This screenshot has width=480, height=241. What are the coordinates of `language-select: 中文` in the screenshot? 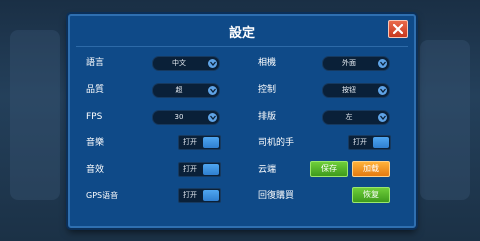 It's located at (186, 63).